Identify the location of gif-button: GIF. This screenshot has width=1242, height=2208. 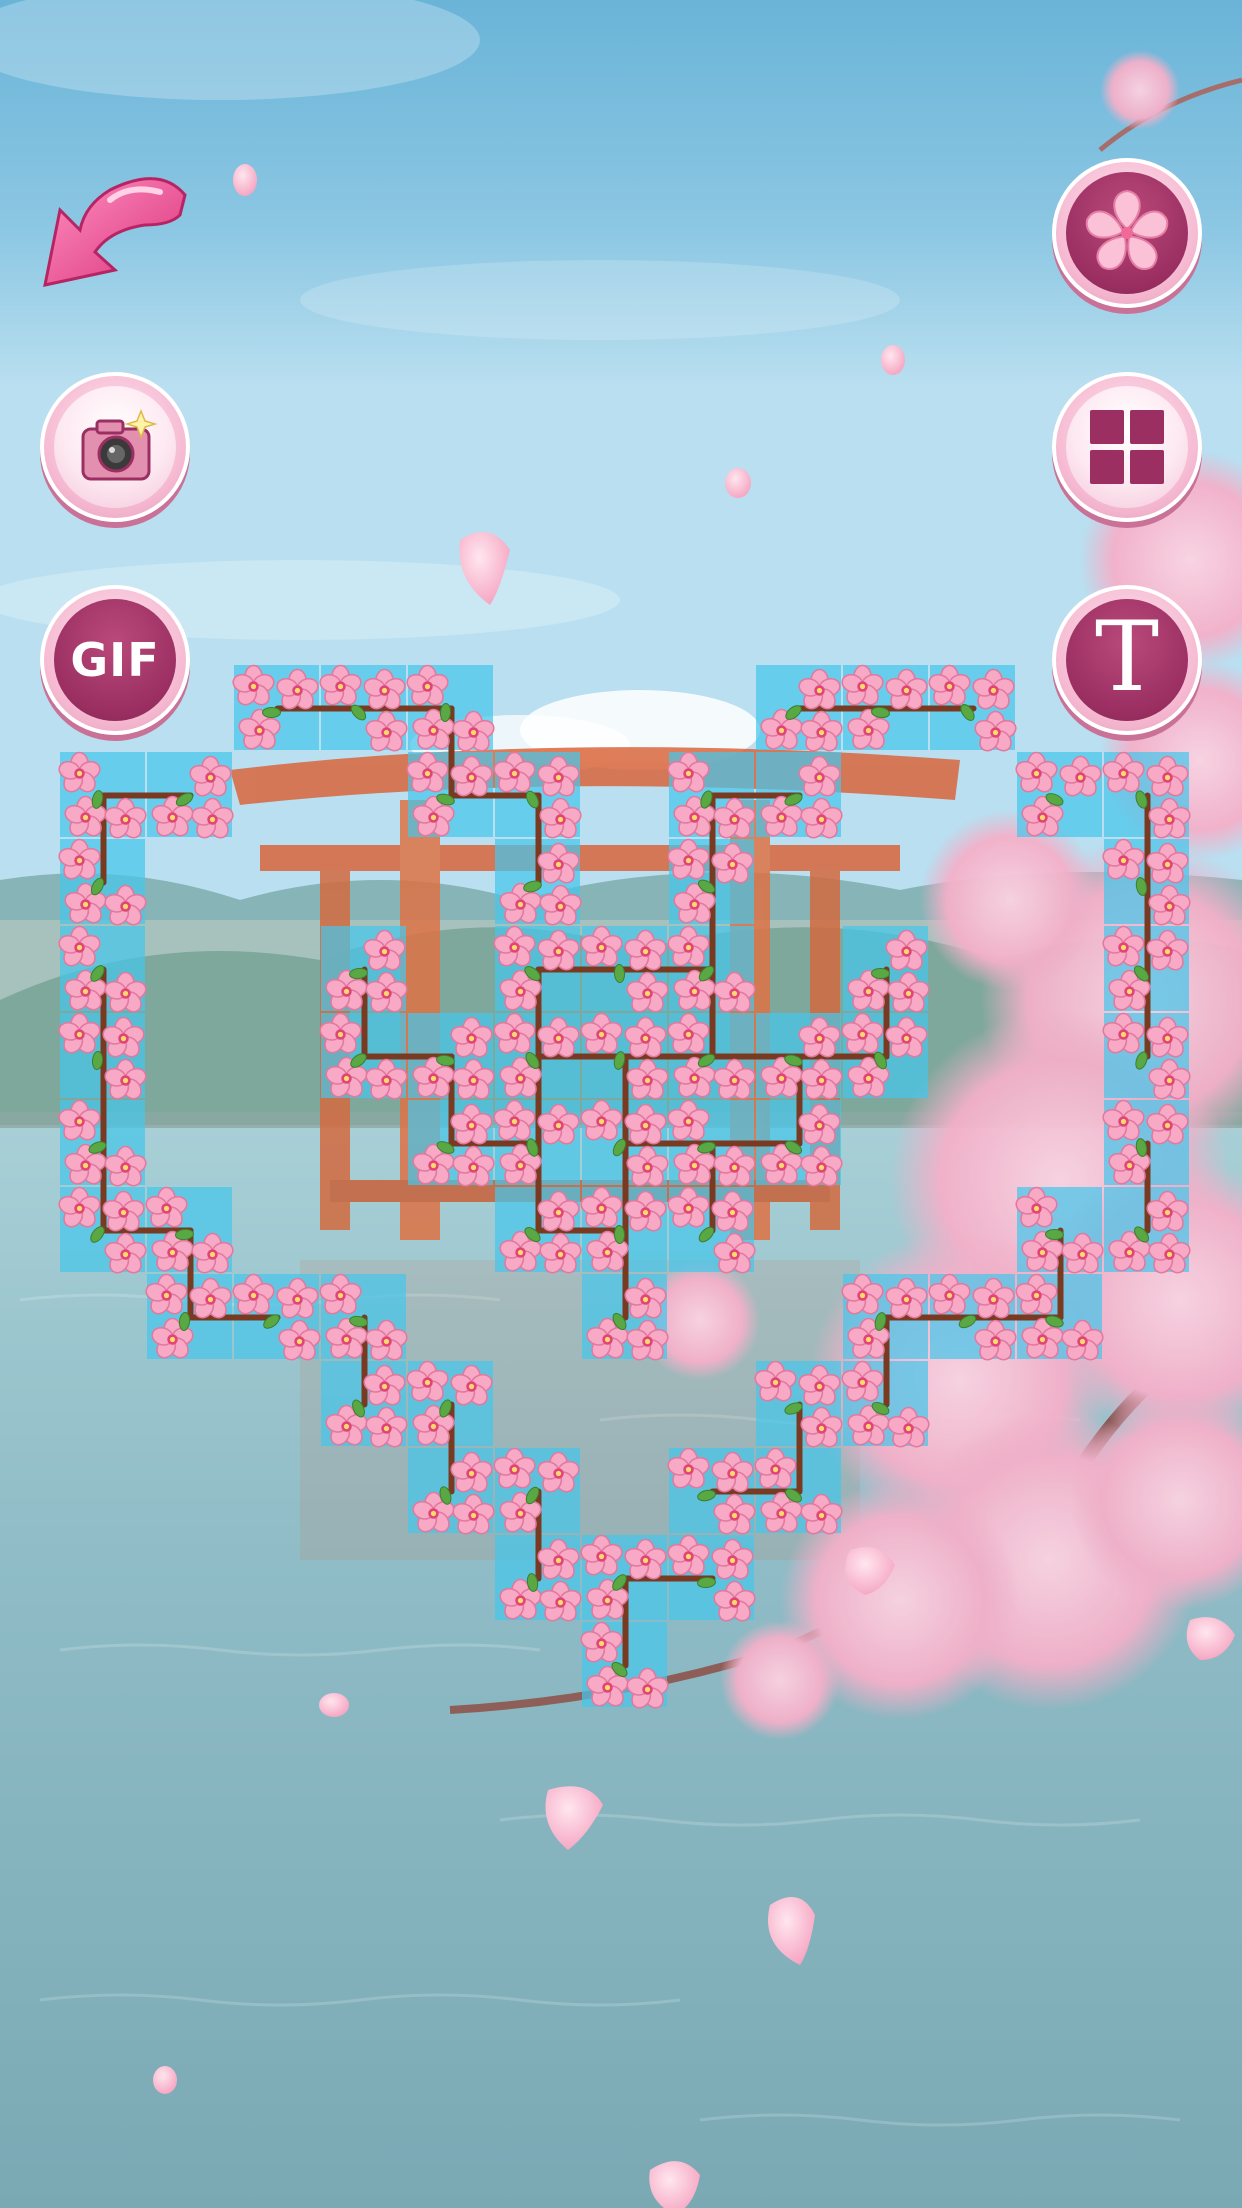
(115, 660).